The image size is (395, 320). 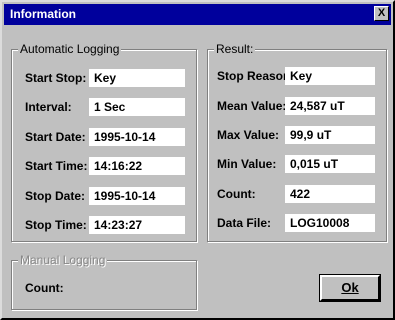 What do you see at coordinates (63, 260) in the screenshot?
I see `manual-logging-title: Manual Logging` at bounding box center [63, 260].